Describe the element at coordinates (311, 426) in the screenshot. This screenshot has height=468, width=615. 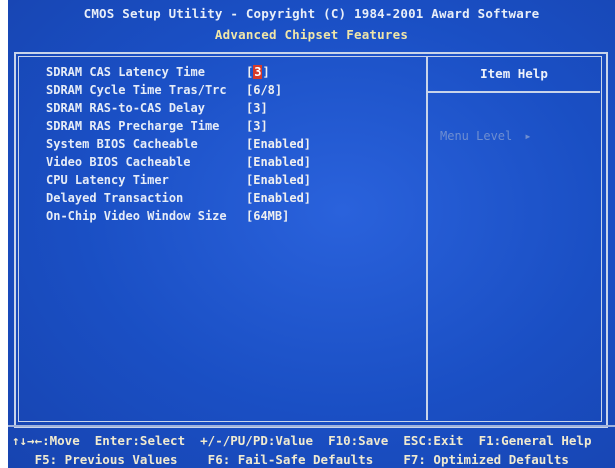
I see `footer-separator` at that location.